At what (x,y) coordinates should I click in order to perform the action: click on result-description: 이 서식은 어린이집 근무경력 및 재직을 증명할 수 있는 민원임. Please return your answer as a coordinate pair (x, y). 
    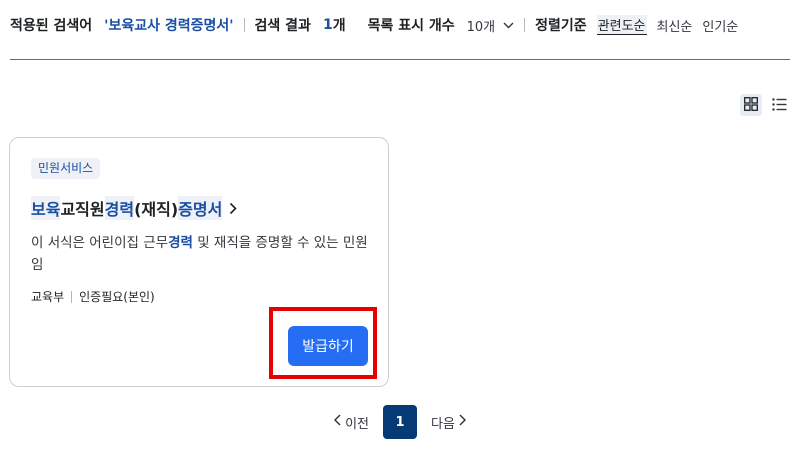
    Looking at the image, I should click on (201, 254).